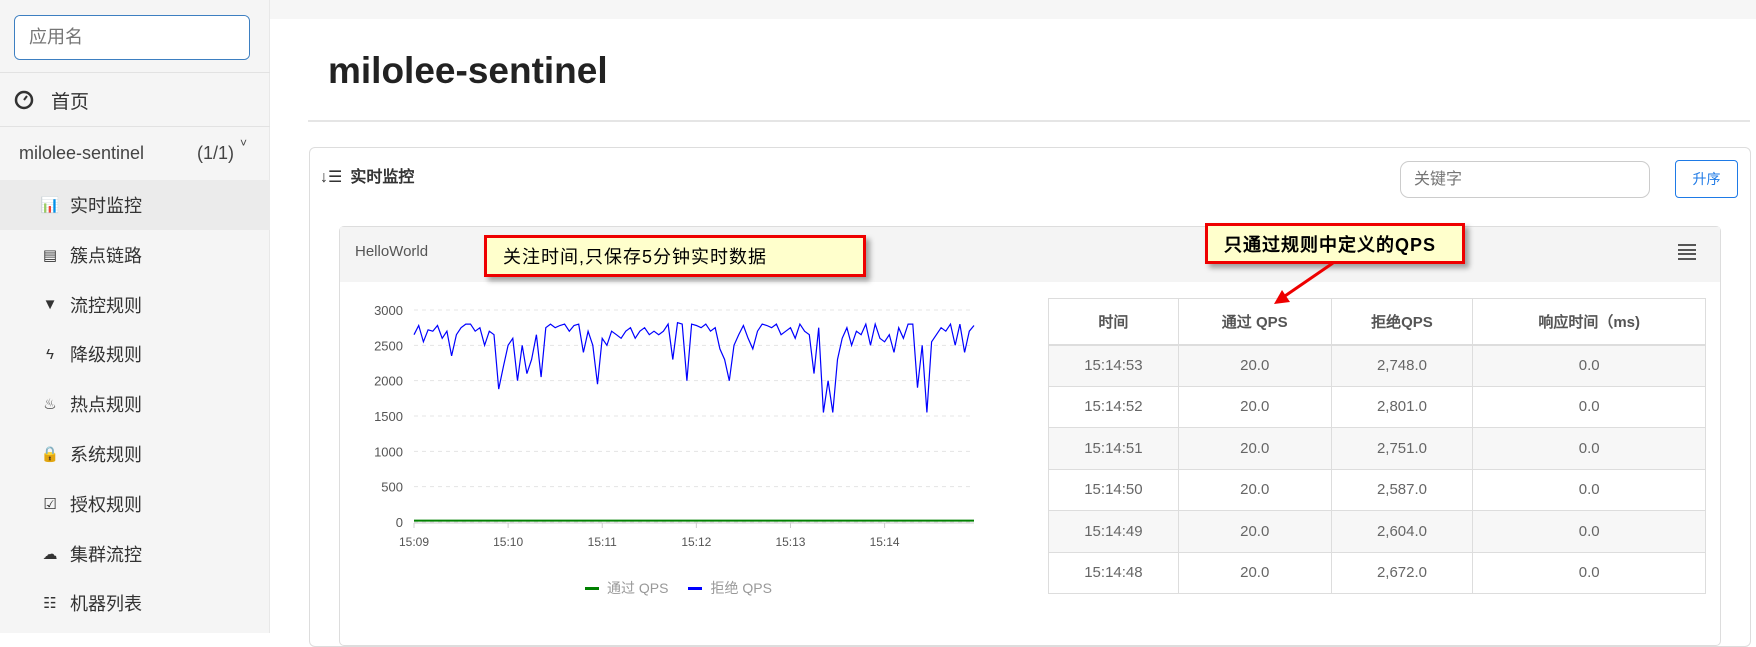 The height and width of the screenshot is (647, 1756). Describe the element at coordinates (50, 604) in the screenshot. I see `th-list-icon: ☷` at that location.